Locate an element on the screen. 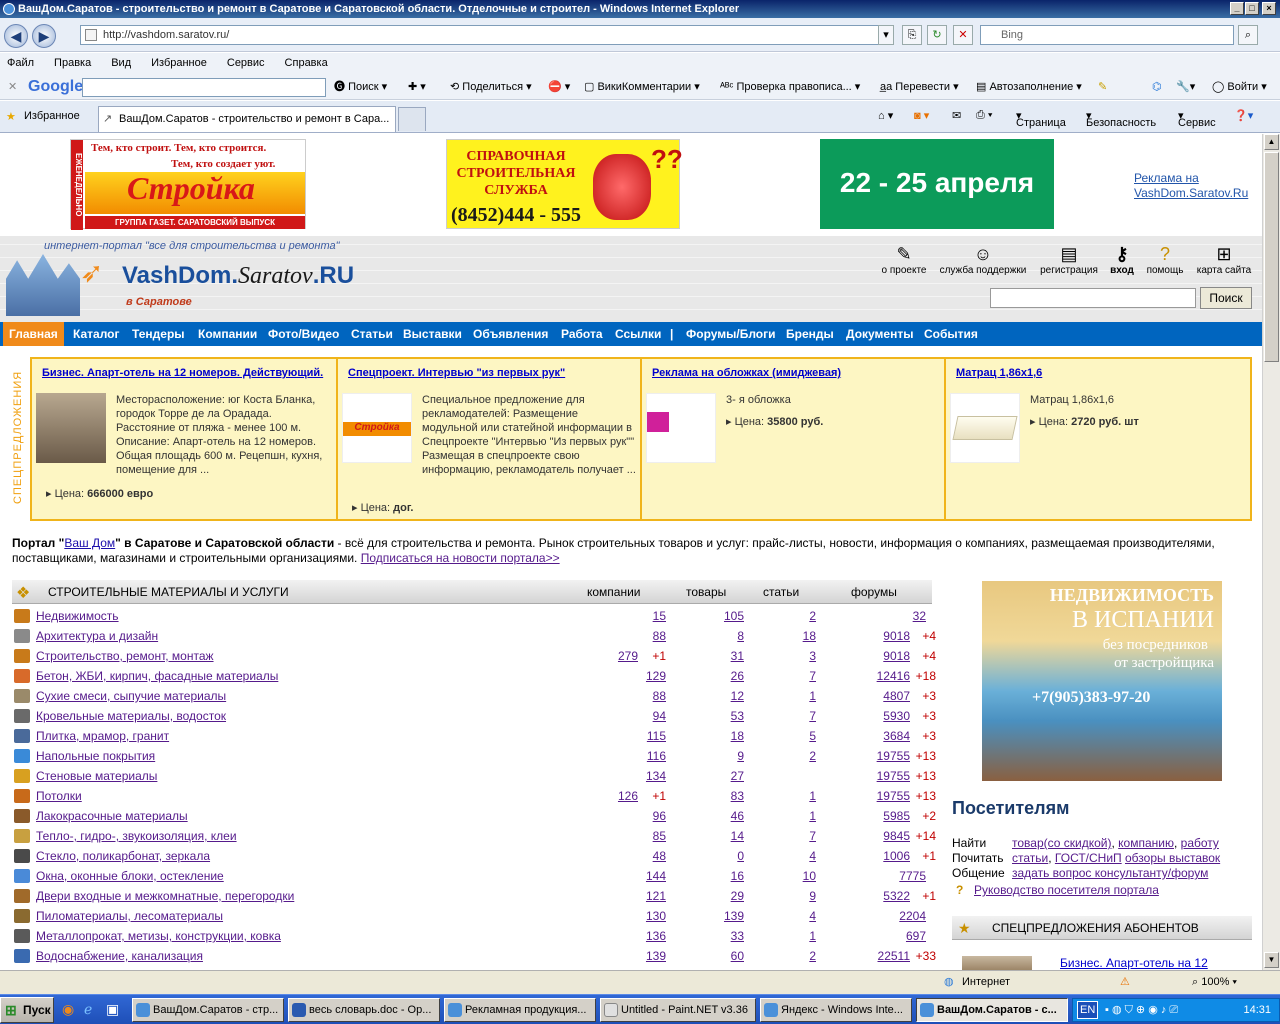  help-link: ? помощь is located at coordinates (1165, 260).